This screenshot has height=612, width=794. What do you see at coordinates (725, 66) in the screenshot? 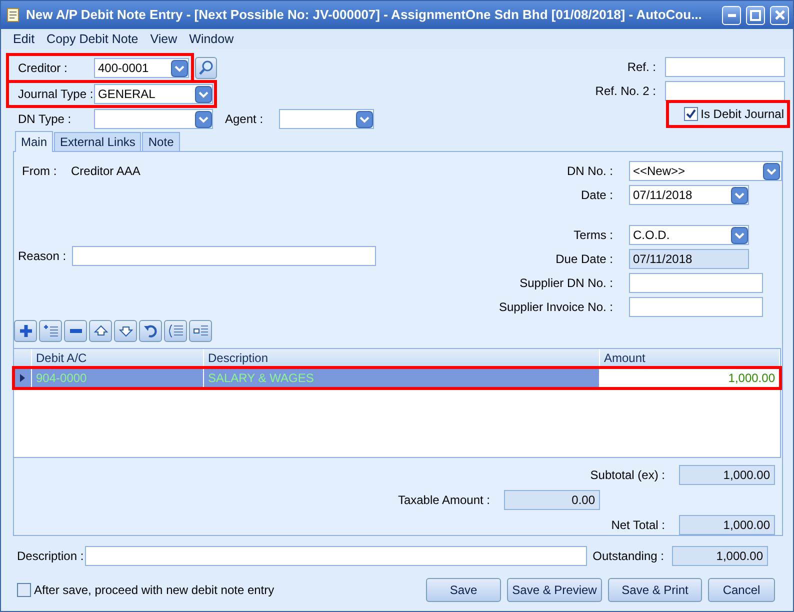
I see `ref-field` at bounding box center [725, 66].